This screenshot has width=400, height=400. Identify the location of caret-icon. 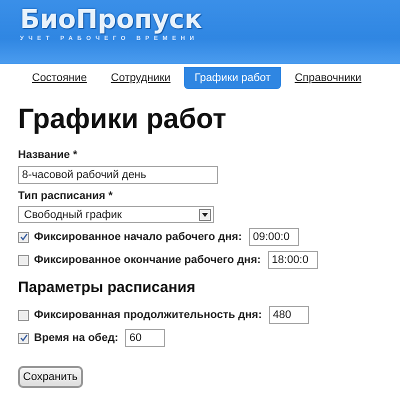
(205, 214).